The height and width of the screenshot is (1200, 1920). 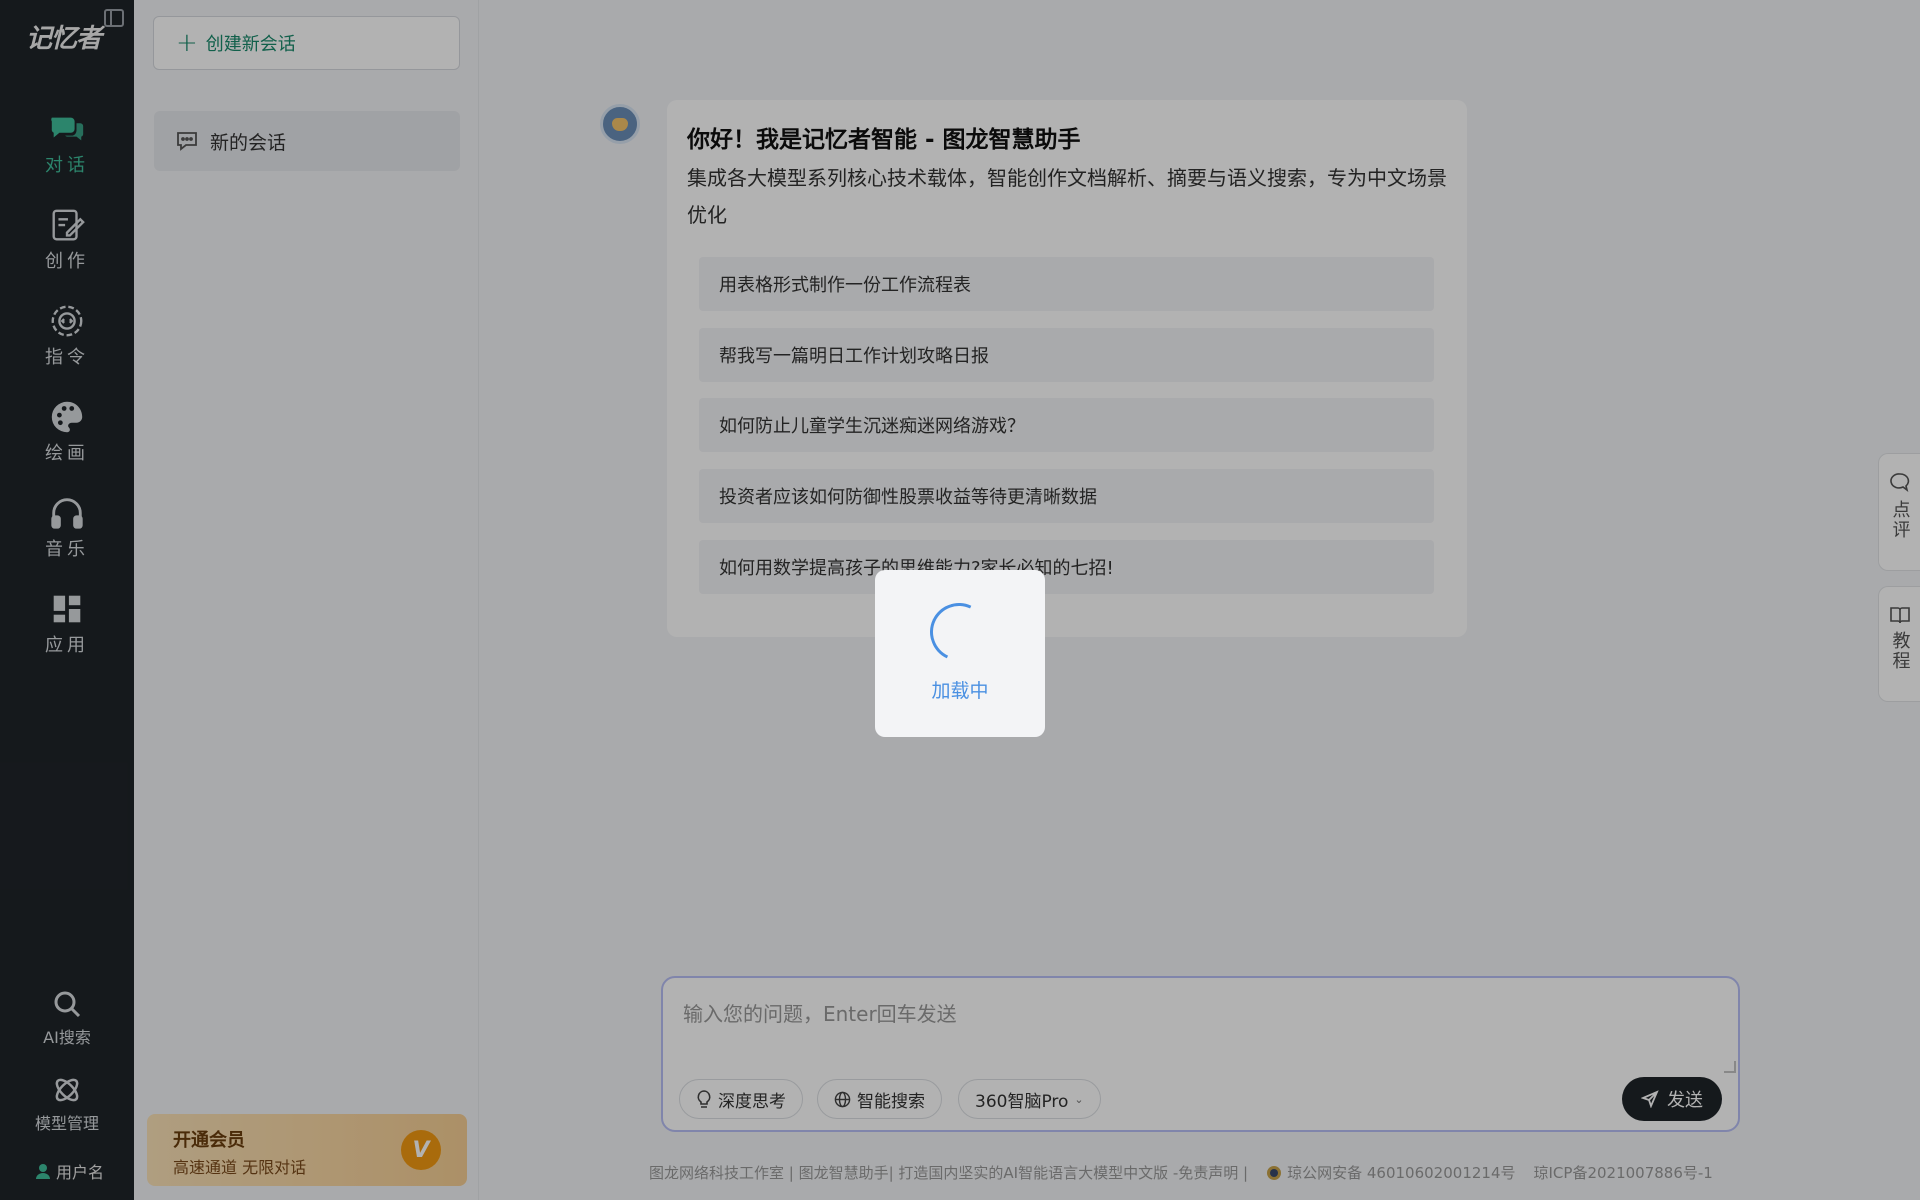 I want to click on loading-dialog: 加载中, so click(x=960, y=653).